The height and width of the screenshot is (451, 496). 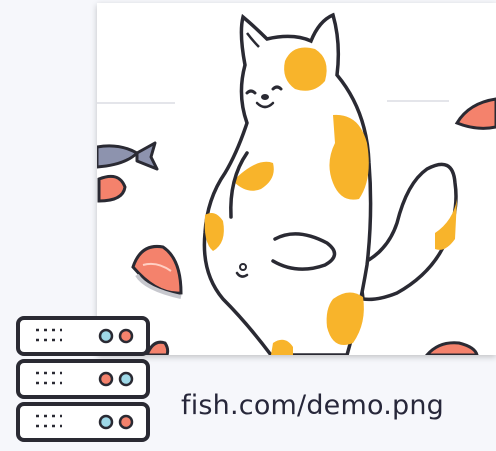 What do you see at coordinates (128, 156) in the screenshot?
I see `fish-icon` at bounding box center [128, 156].